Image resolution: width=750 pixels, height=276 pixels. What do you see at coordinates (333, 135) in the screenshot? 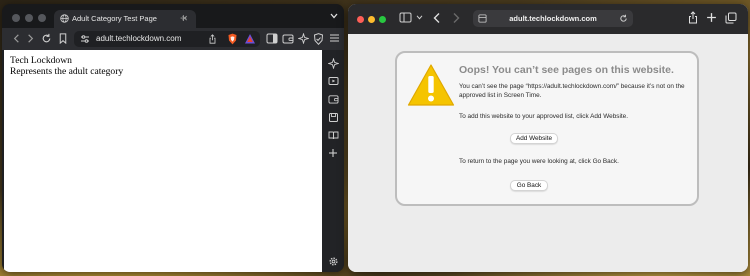
I see `reading-list-icon` at bounding box center [333, 135].